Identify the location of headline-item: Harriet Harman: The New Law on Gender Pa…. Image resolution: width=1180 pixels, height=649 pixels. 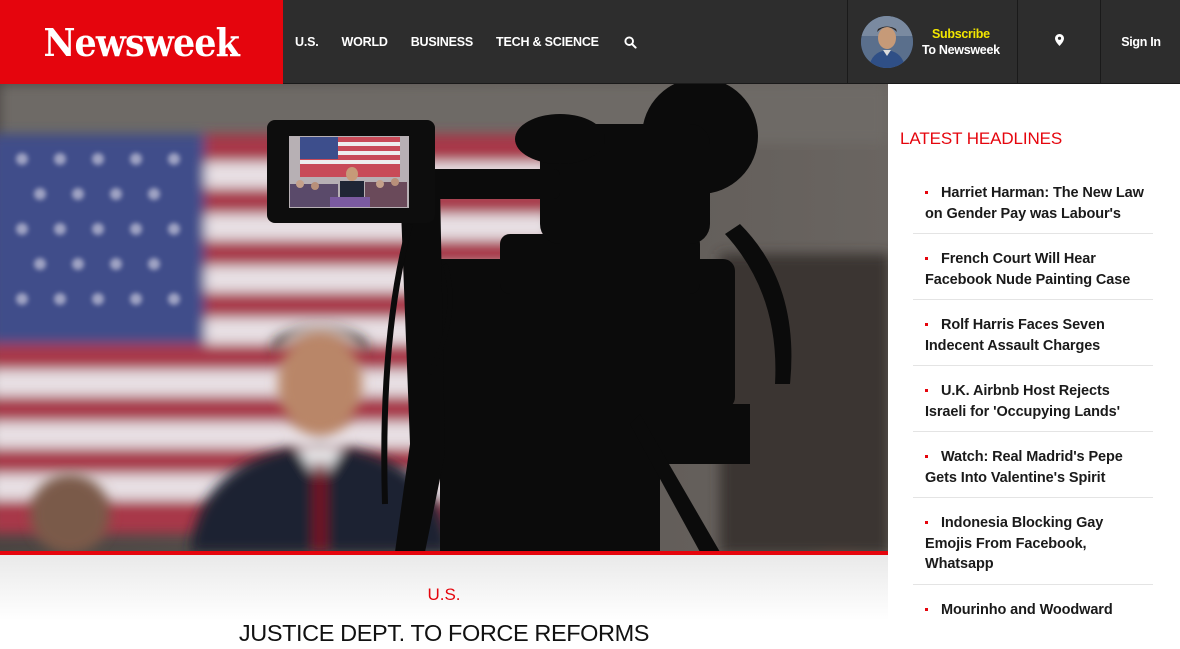
(1033, 205).